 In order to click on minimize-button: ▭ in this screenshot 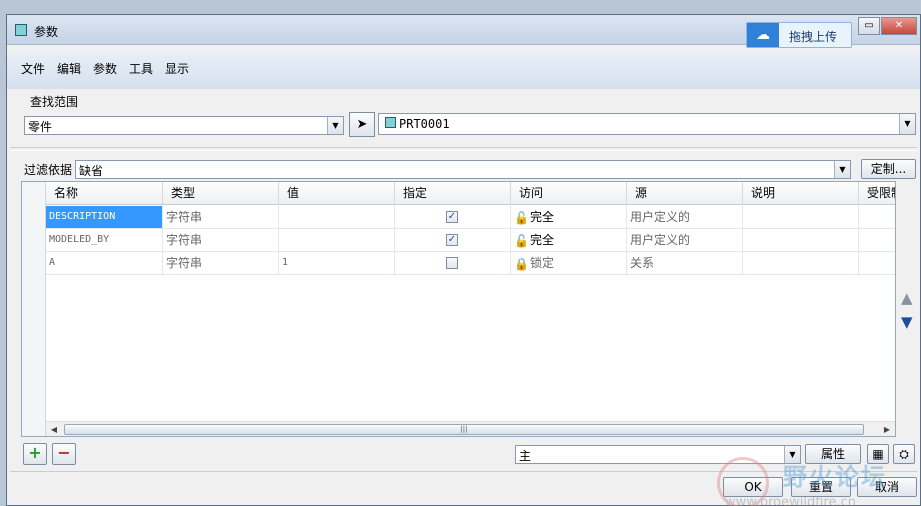, I will do `click(869, 26)`.